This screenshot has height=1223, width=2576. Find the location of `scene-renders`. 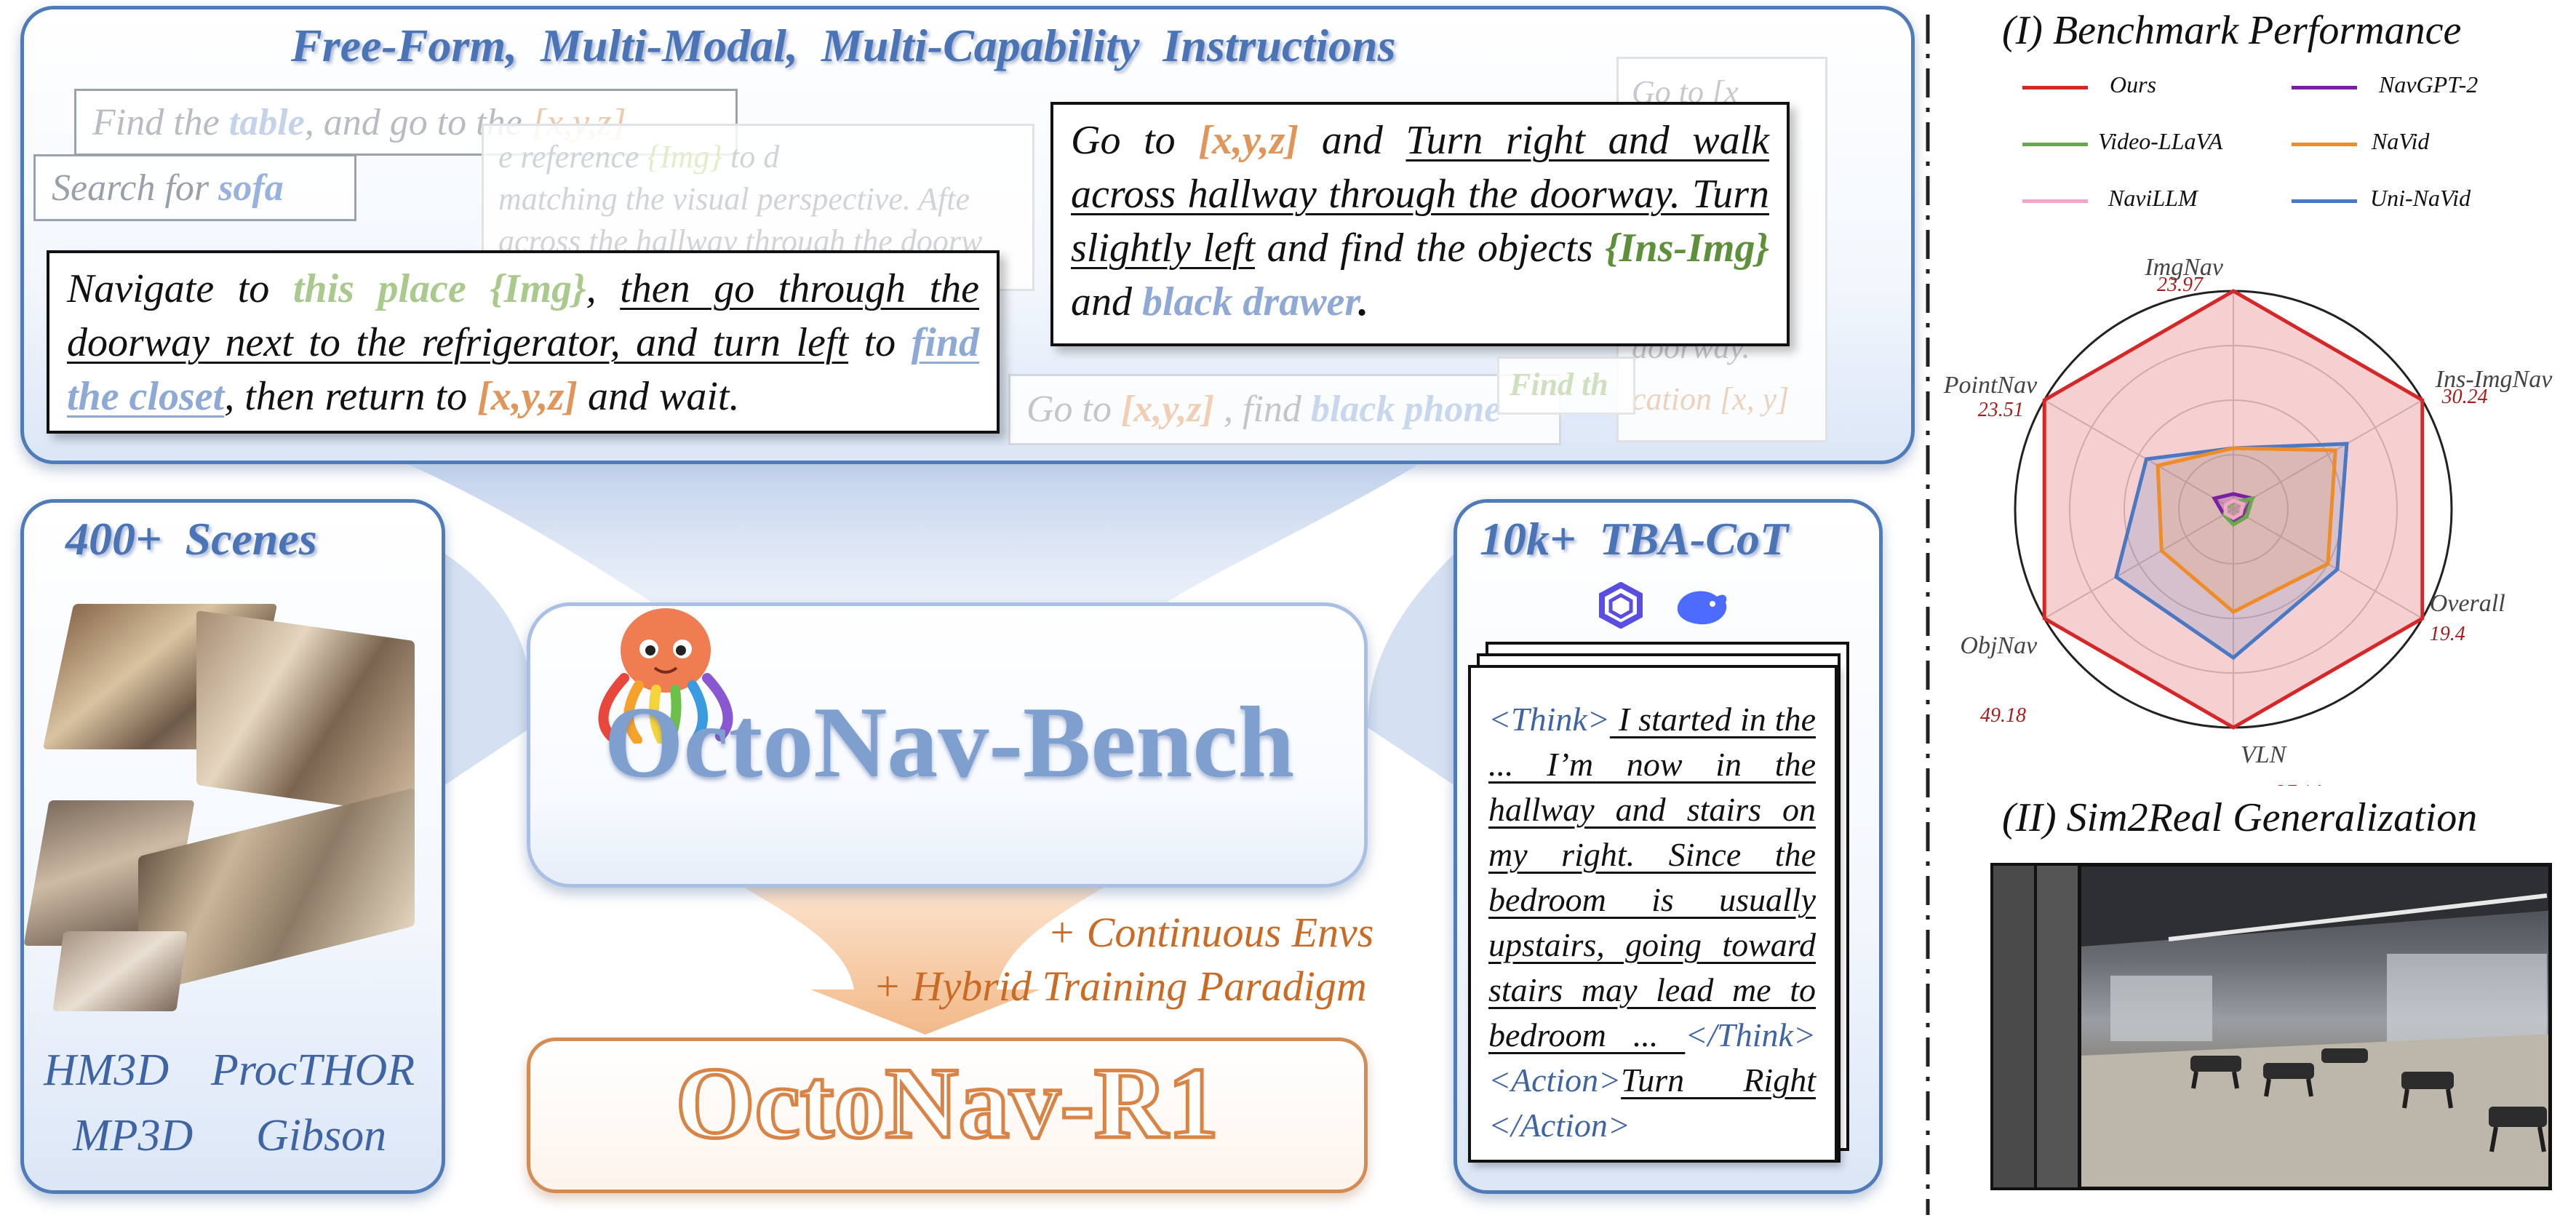

scene-renders is located at coordinates (229, 807).